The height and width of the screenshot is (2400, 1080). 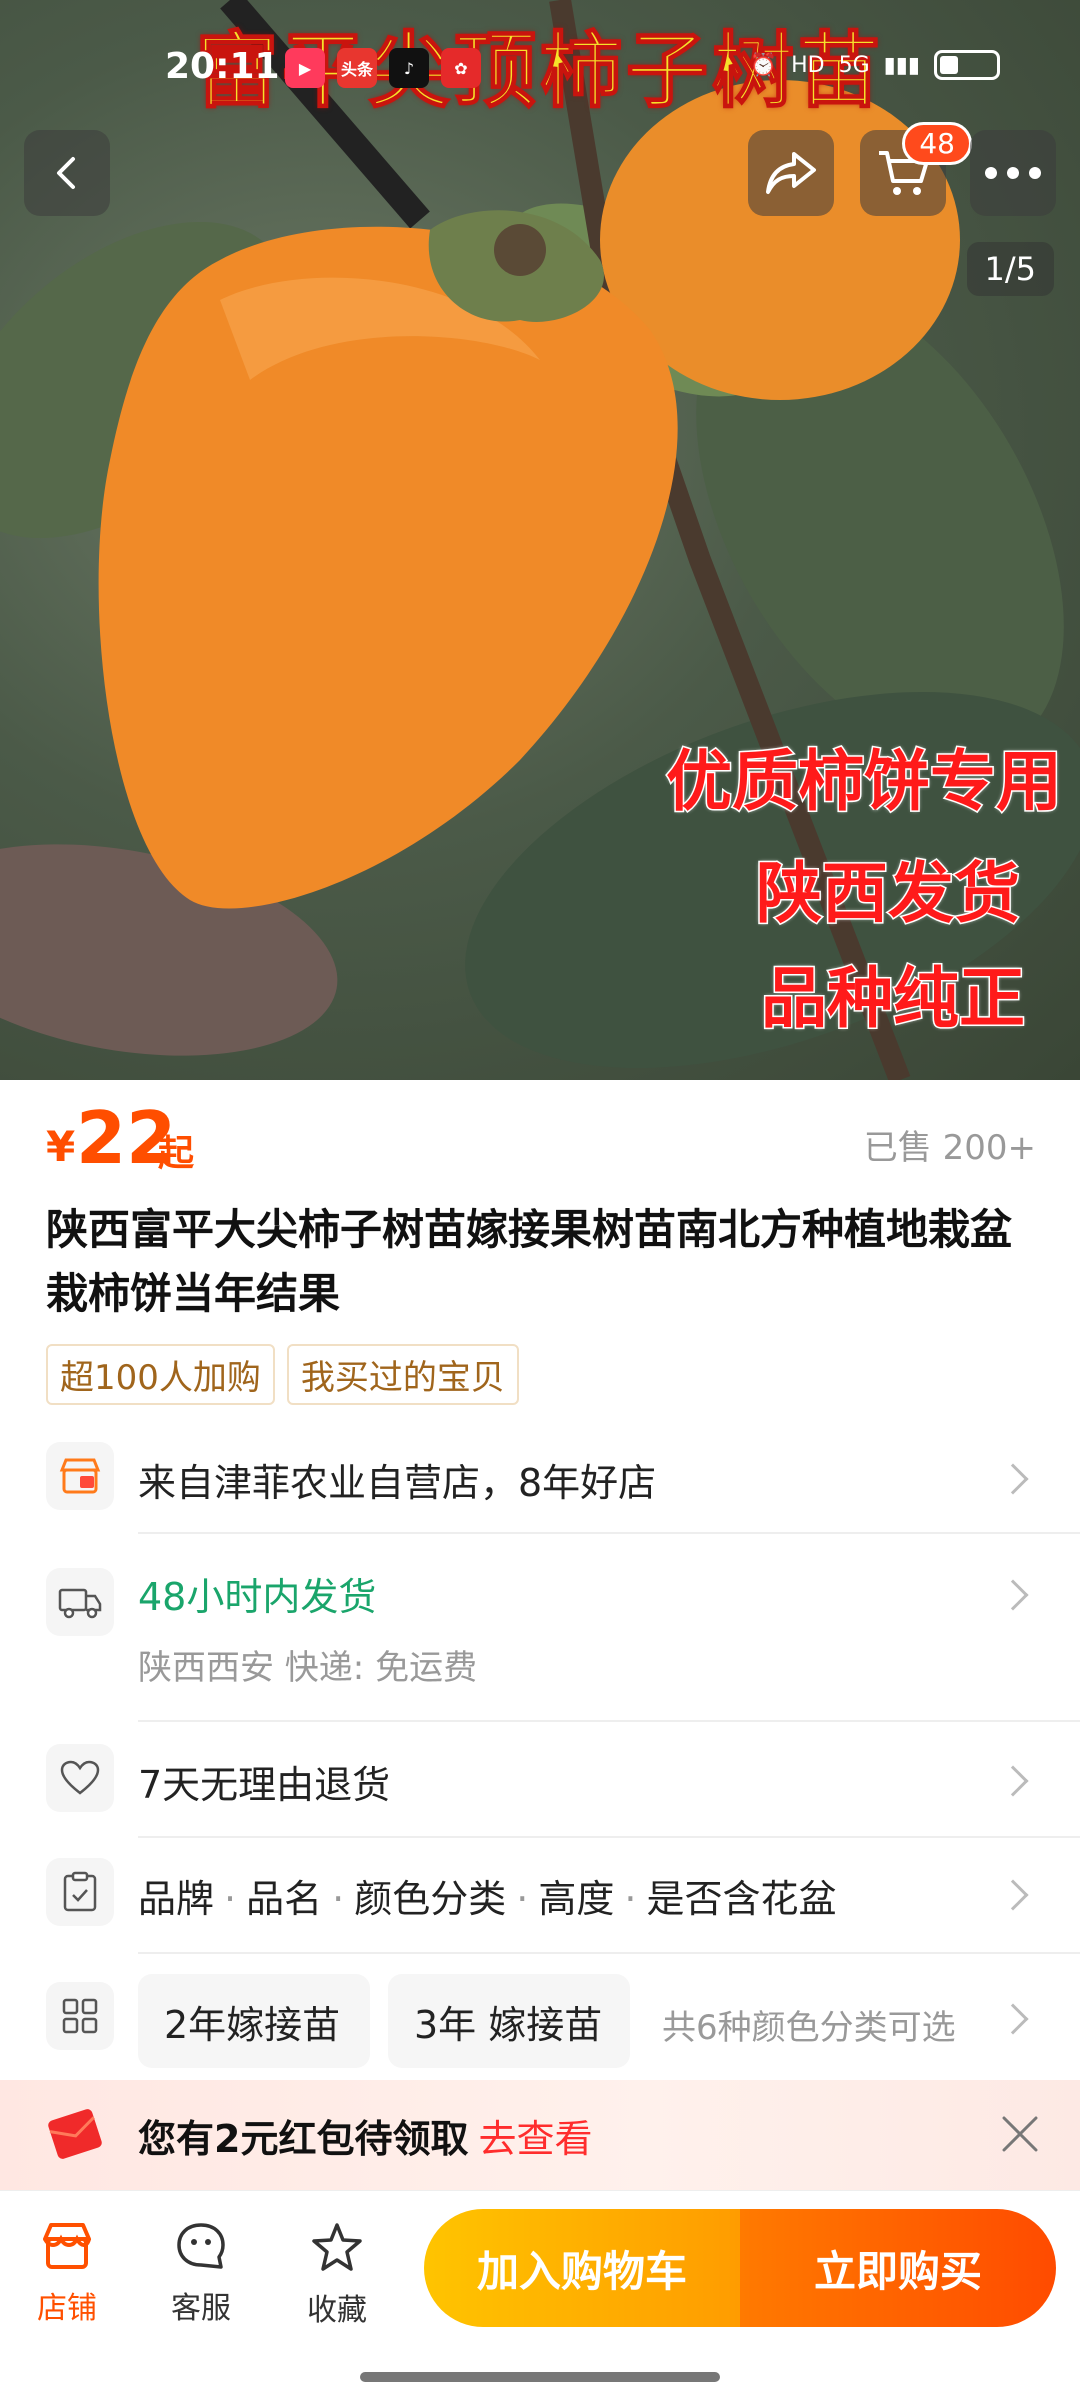 What do you see at coordinates (337, 2310) in the screenshot?
I see `favorite-tab-label: 收藏` at bounding box center [337, 2310].